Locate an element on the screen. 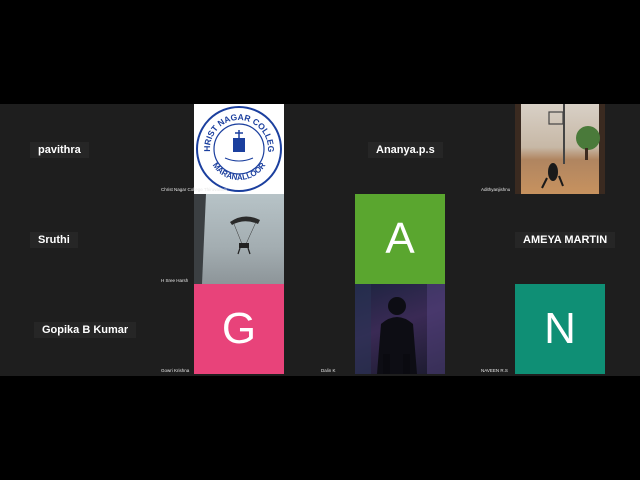 The width and height of the screenshot is (640, 480). video-label: Adithyanjishnu is located at coordinates (496, 189).